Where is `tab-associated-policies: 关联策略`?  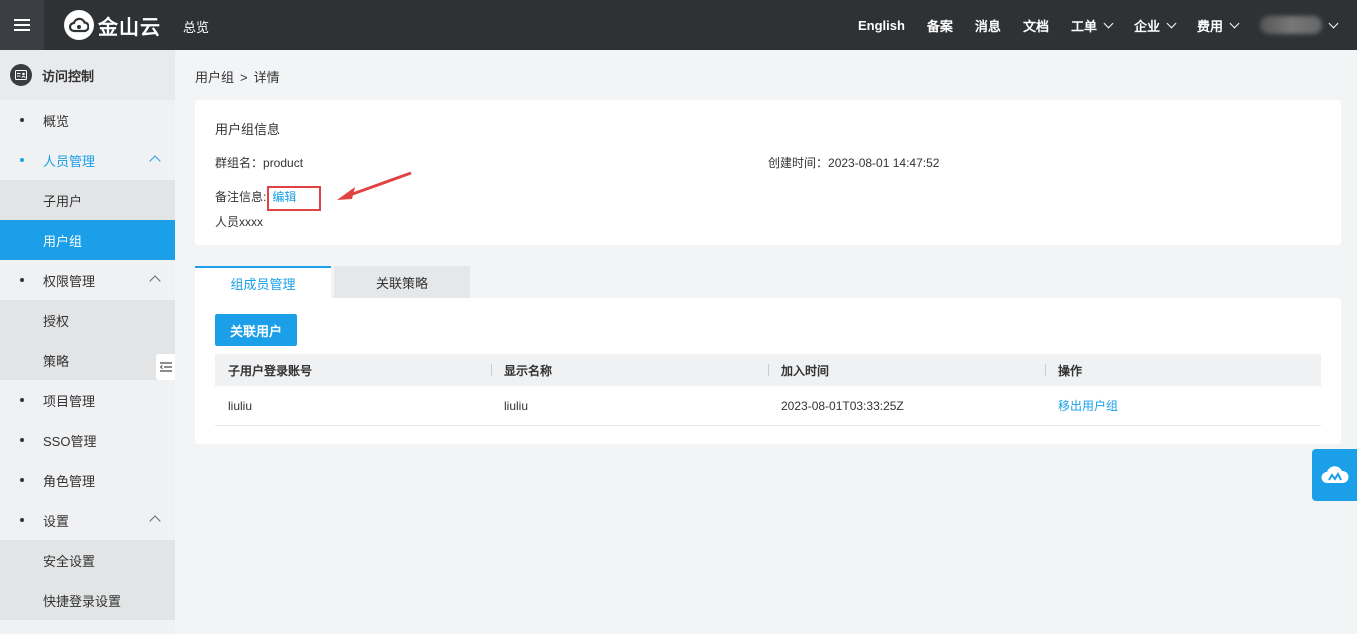 tab-associated-policies: 关联策略 is located at coordinates (402, 282).